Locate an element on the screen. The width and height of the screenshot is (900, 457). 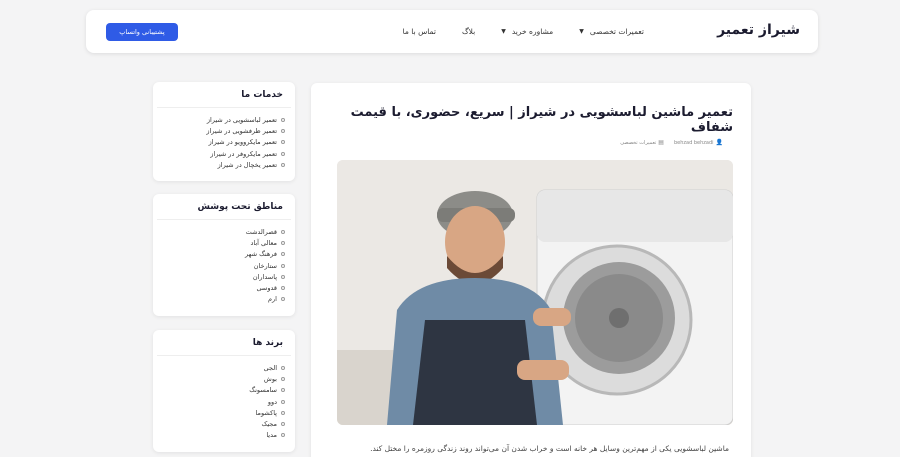
list-item: مجیک is located at coordinates (224, 423).